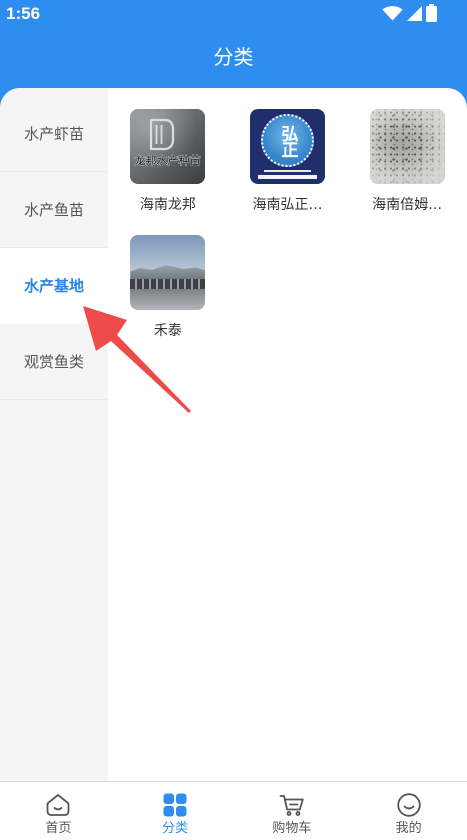  I want to click on beimu-thumbnail, so click(407, 146).